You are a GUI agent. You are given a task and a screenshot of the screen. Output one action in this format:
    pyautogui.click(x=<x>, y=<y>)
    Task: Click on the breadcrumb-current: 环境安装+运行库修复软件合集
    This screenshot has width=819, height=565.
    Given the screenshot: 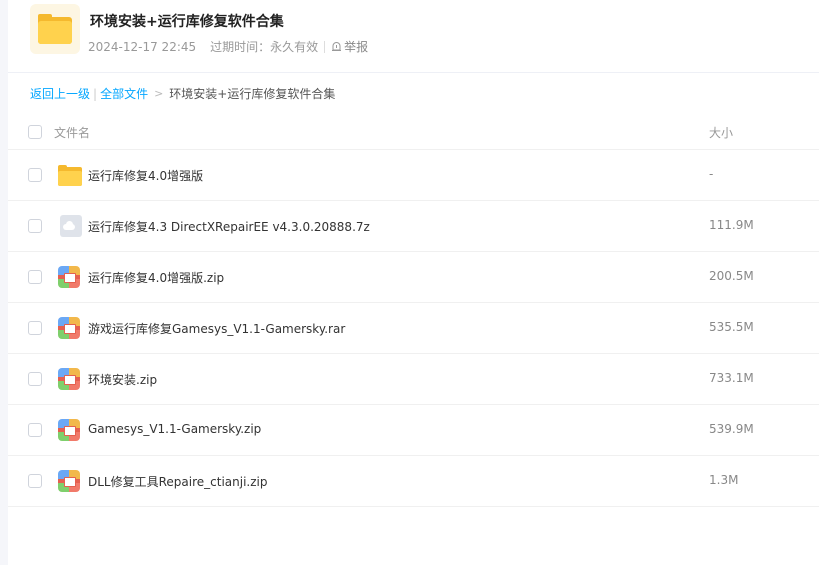 What is the action you would take?
    pyautogui.click(x=252, y=94)
    